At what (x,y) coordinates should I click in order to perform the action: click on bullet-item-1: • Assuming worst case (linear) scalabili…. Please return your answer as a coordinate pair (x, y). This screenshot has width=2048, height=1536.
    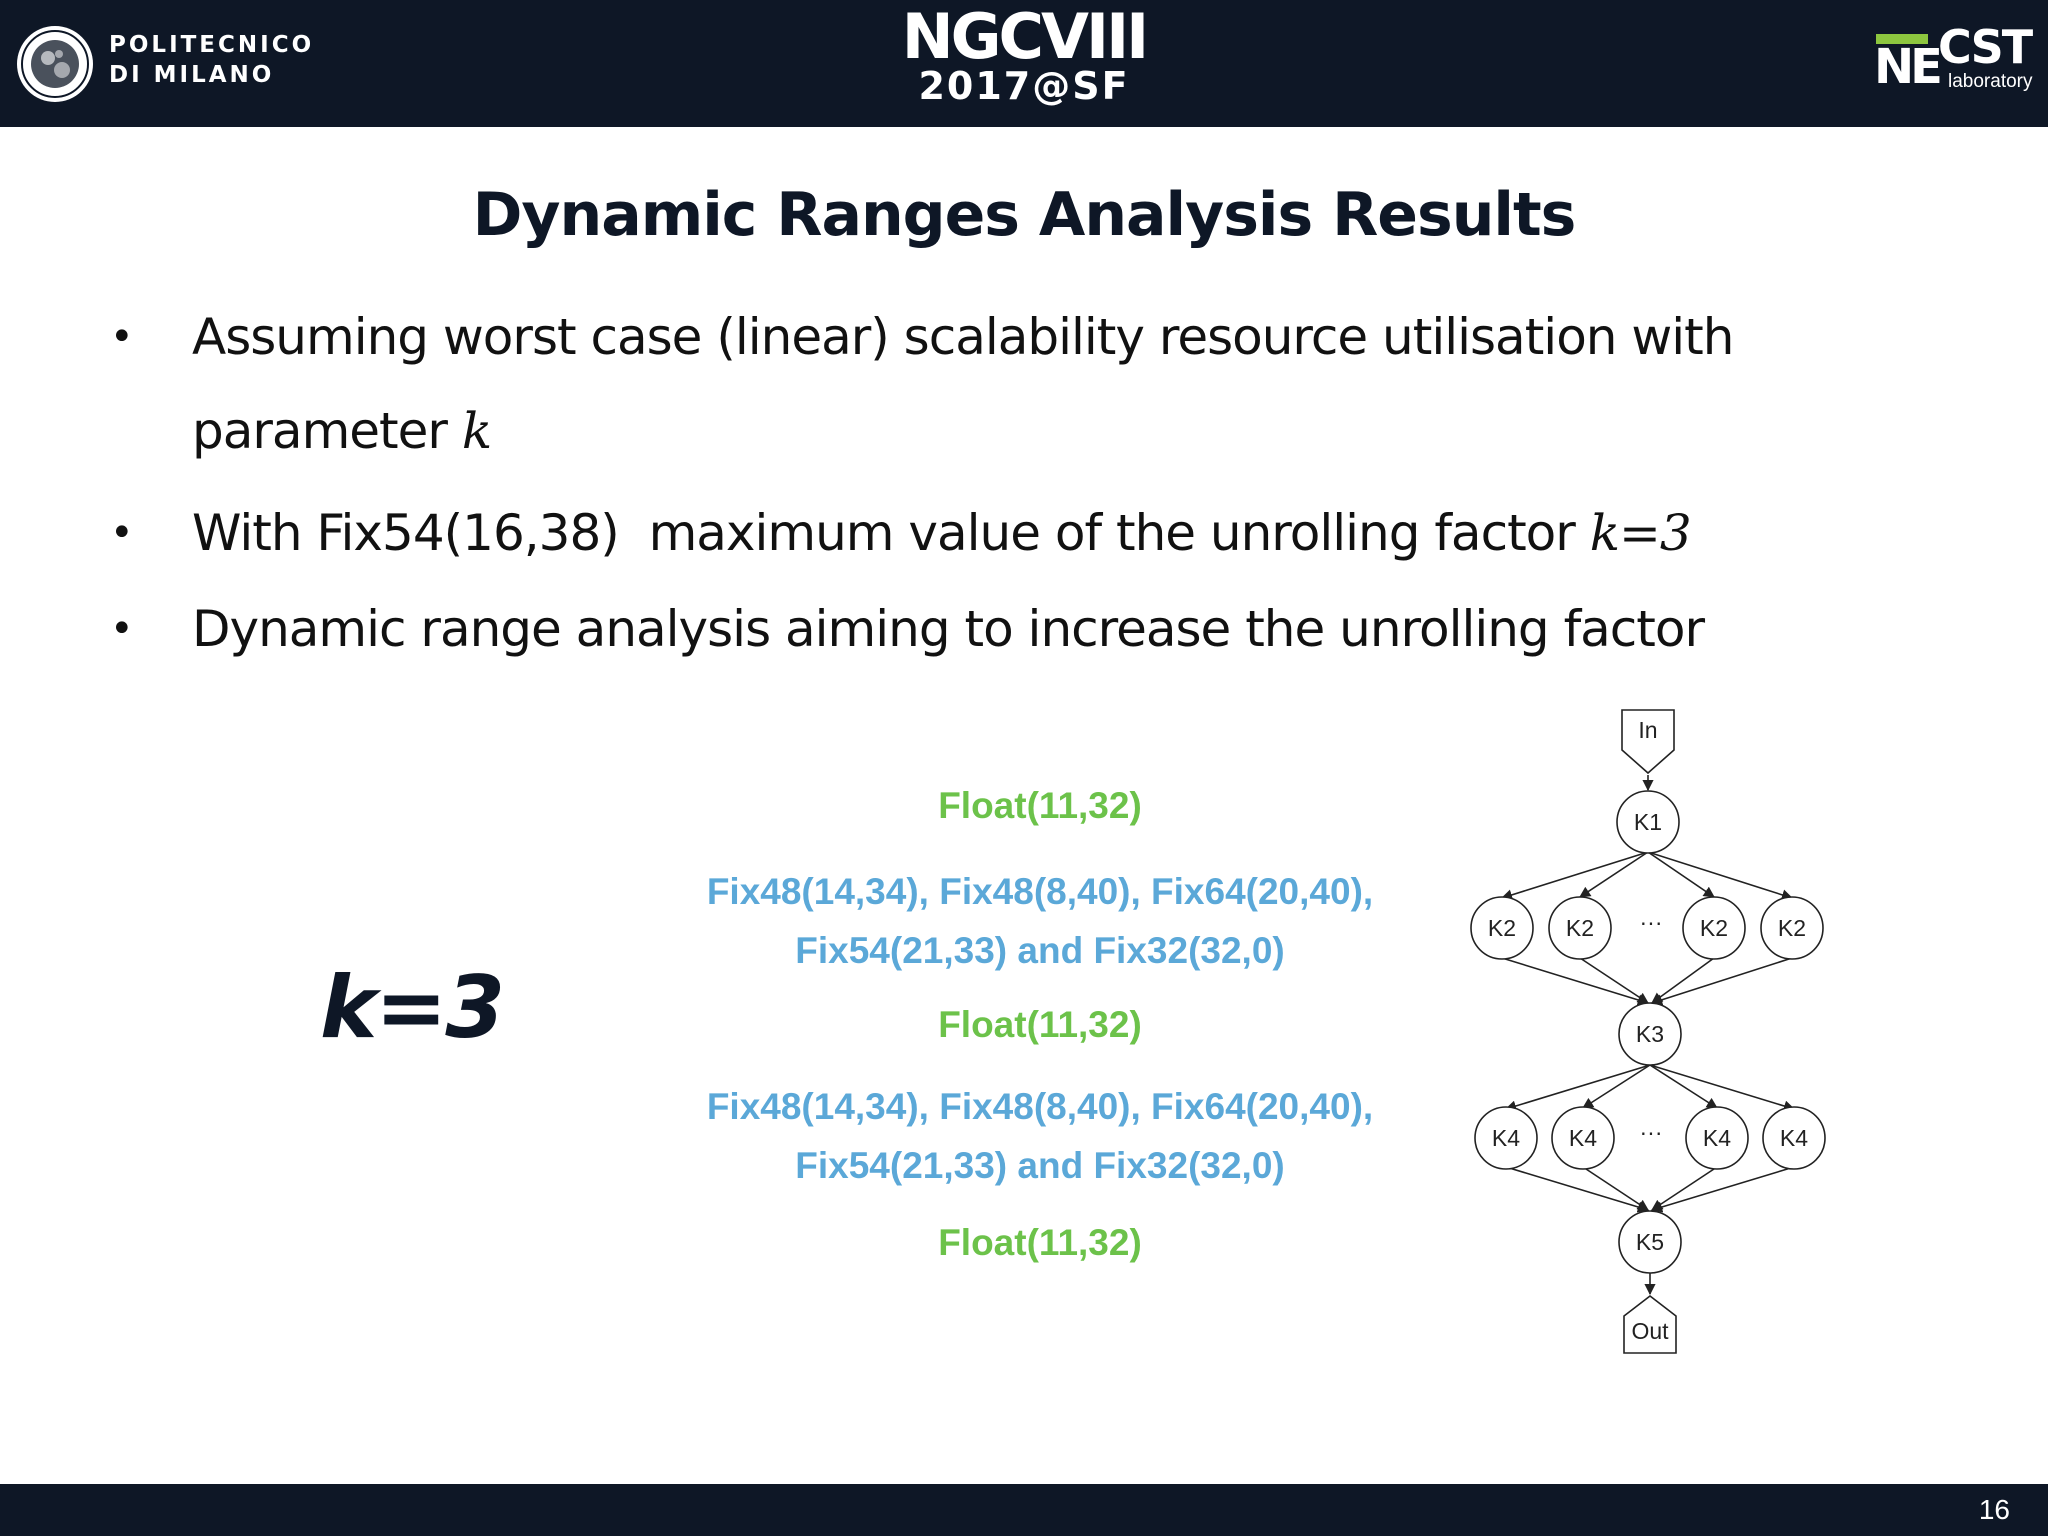
    Looking at the image, I should click on (1050, 384).